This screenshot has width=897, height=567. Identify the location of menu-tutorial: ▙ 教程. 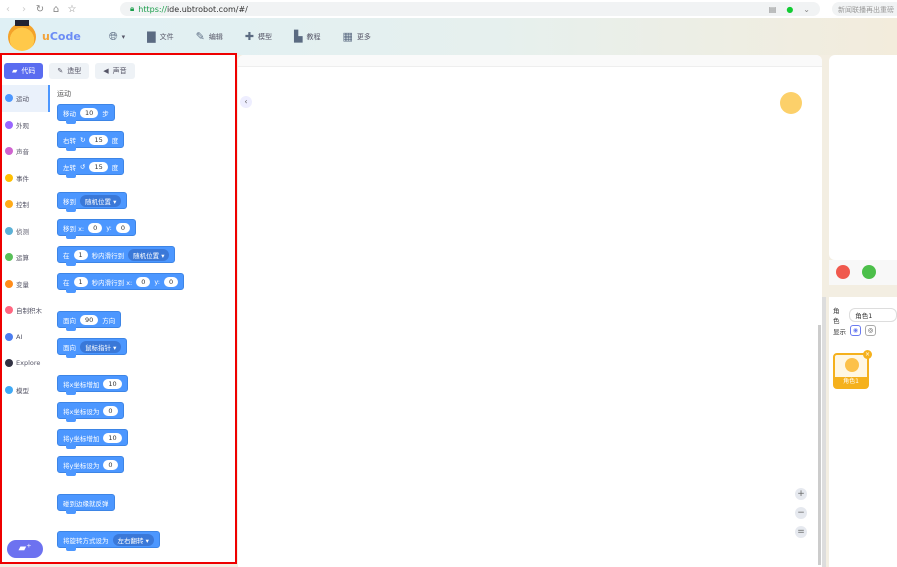
(307, 36).